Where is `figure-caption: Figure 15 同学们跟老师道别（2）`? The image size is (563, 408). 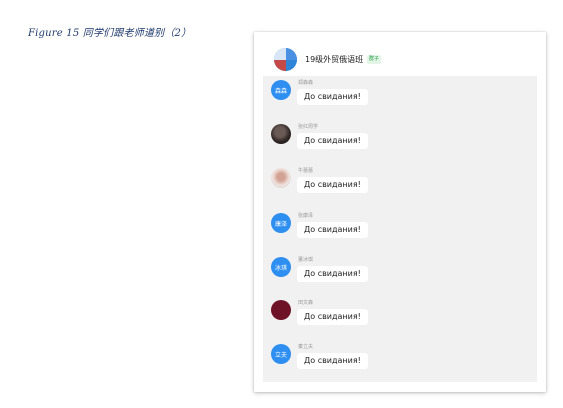 figure-caption: Figure 15 同学们跟老师道别（2） is located at coordinates (110, 33).